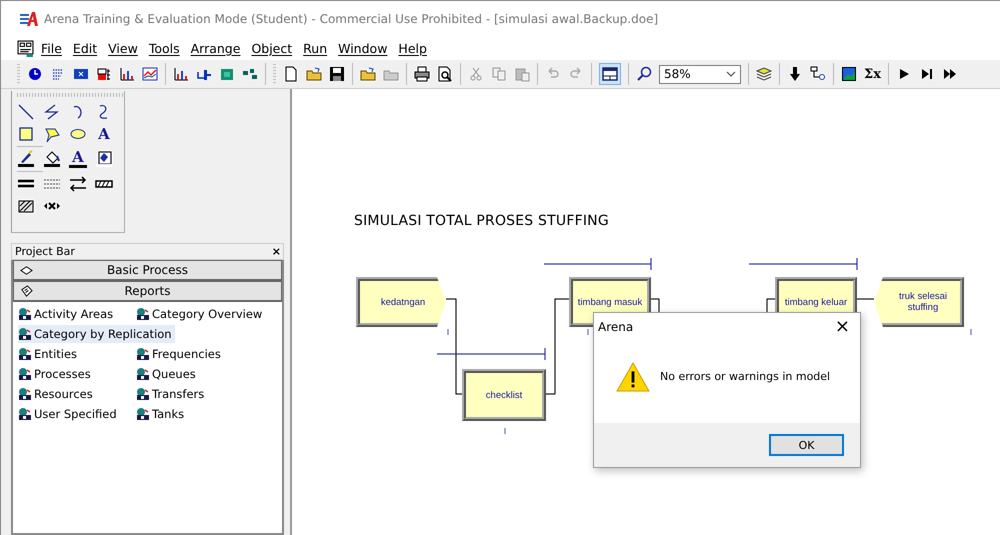 Image resolution: width=1000 pixels, height=535 pixels. I want to click on diamond-icon, so click(26, 270).